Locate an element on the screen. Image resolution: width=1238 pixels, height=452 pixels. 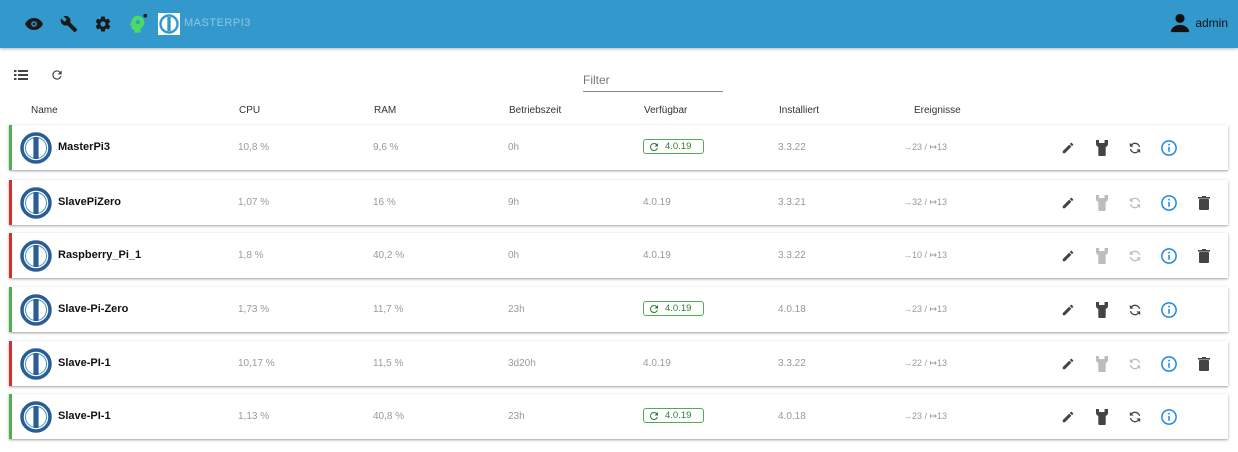
gear-icon is located at coordinates (103, 24).